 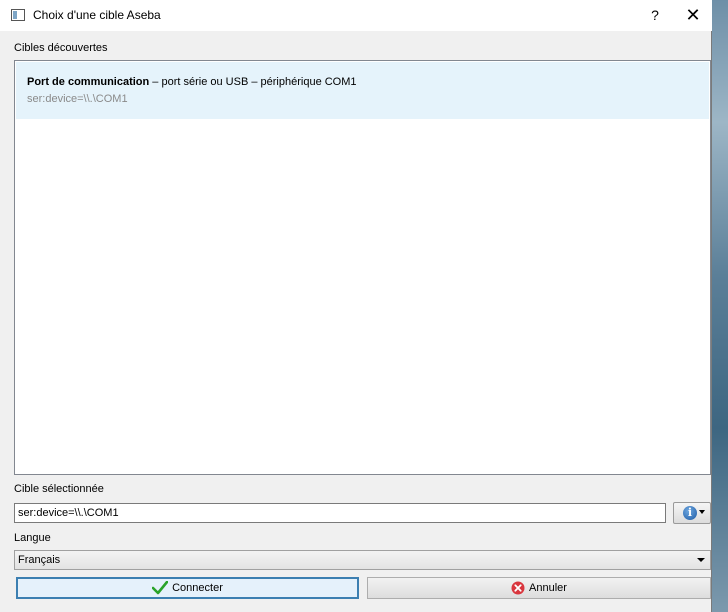 I want to click on language-label: Langue, so click(x=32, y=538).